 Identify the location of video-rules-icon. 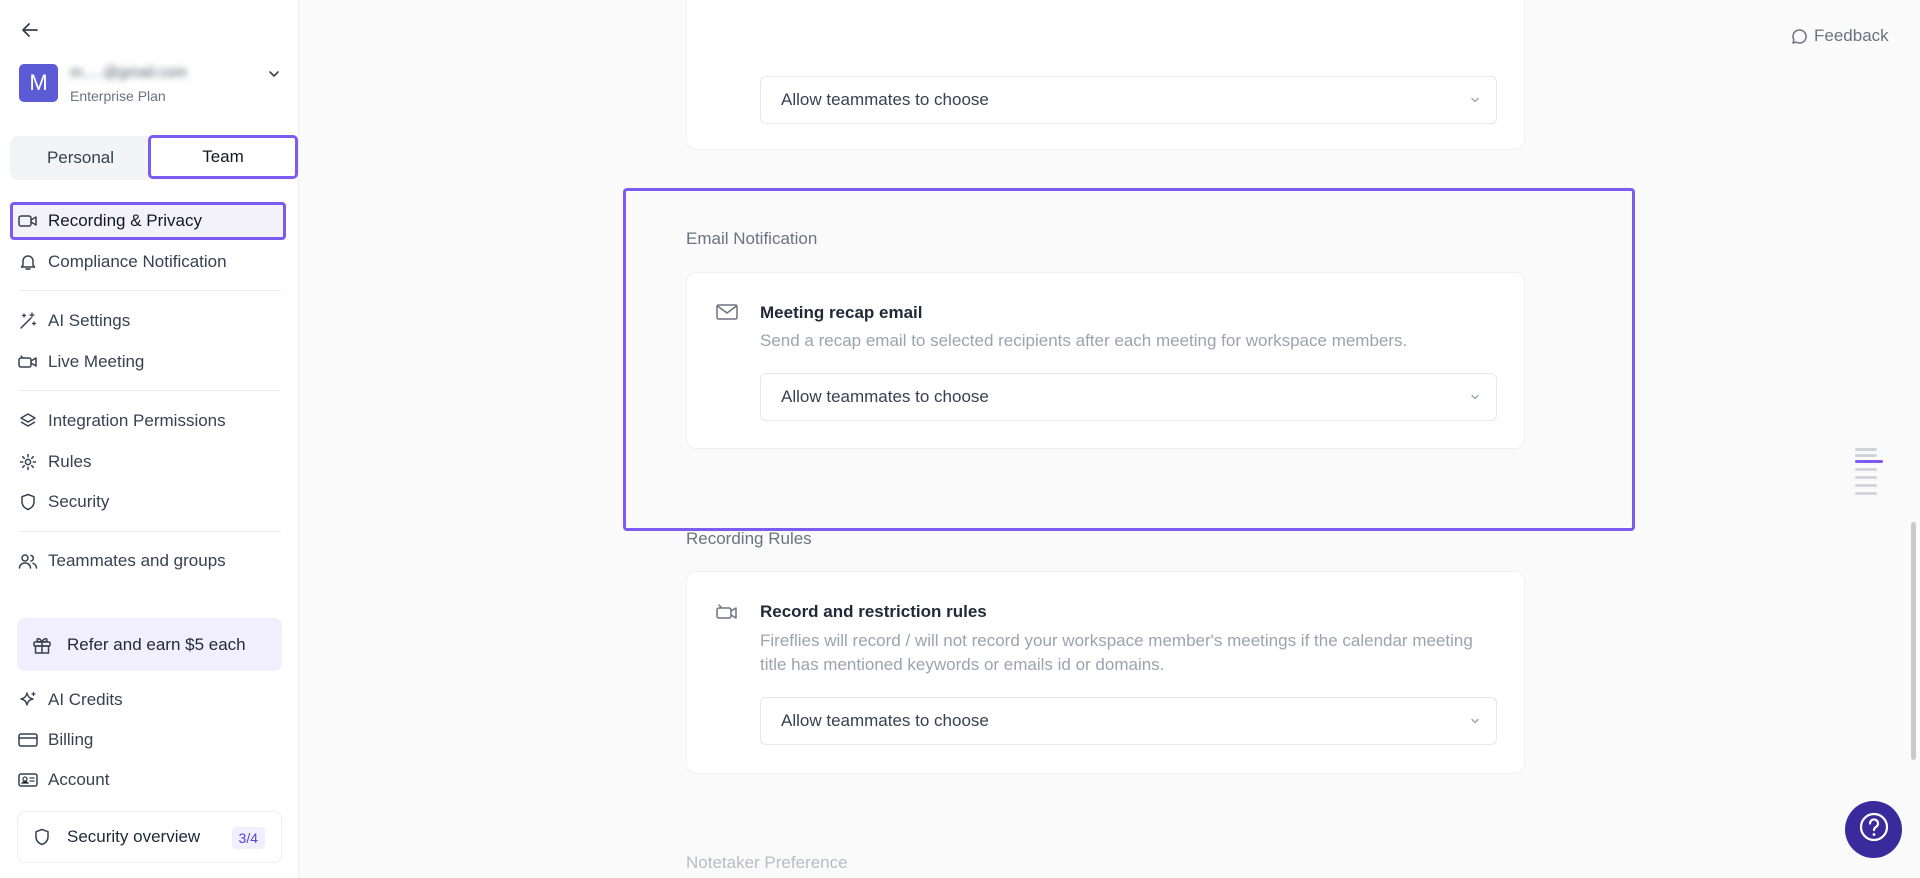
(727, 612).